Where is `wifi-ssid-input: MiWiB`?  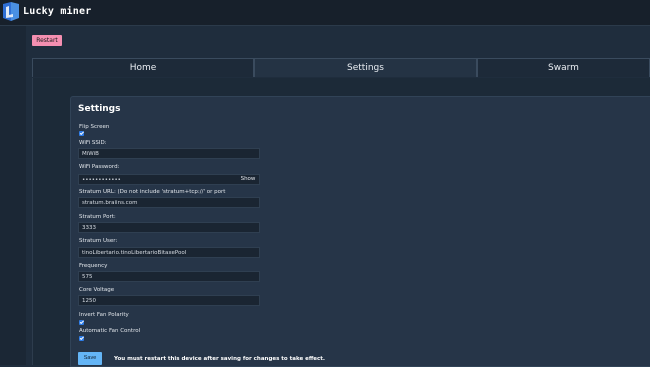
wifi-ssid-input: MiWiB is located at coordinates (169, 153).